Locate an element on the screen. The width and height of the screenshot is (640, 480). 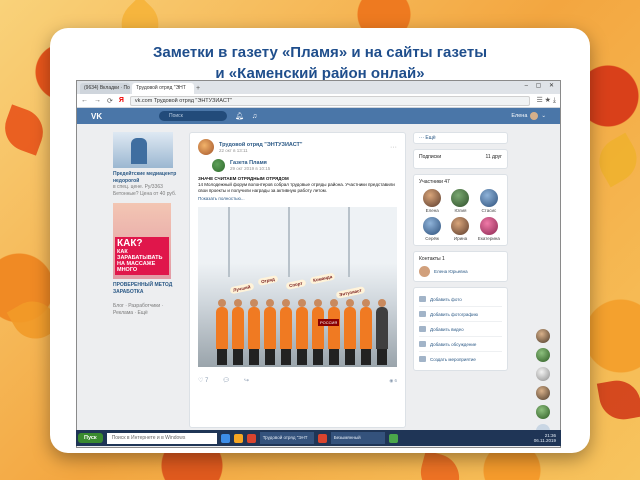
folder-icon is located at coordinates (238, 438).